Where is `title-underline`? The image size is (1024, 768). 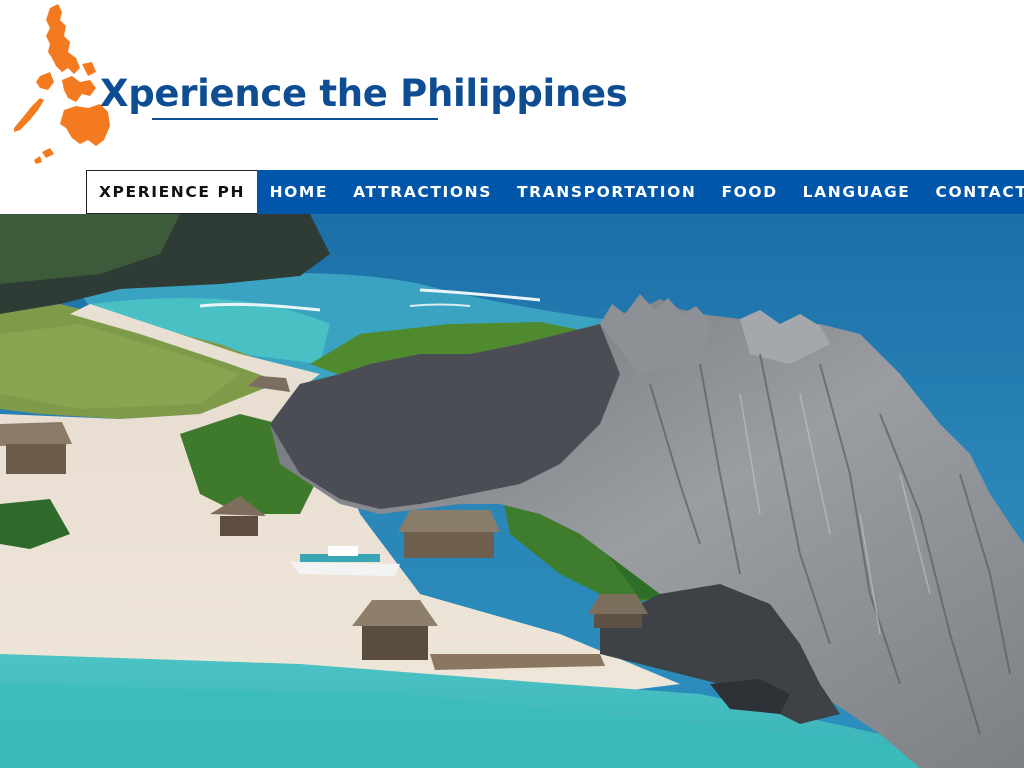 title-underline is located at coordinates (295, 119).